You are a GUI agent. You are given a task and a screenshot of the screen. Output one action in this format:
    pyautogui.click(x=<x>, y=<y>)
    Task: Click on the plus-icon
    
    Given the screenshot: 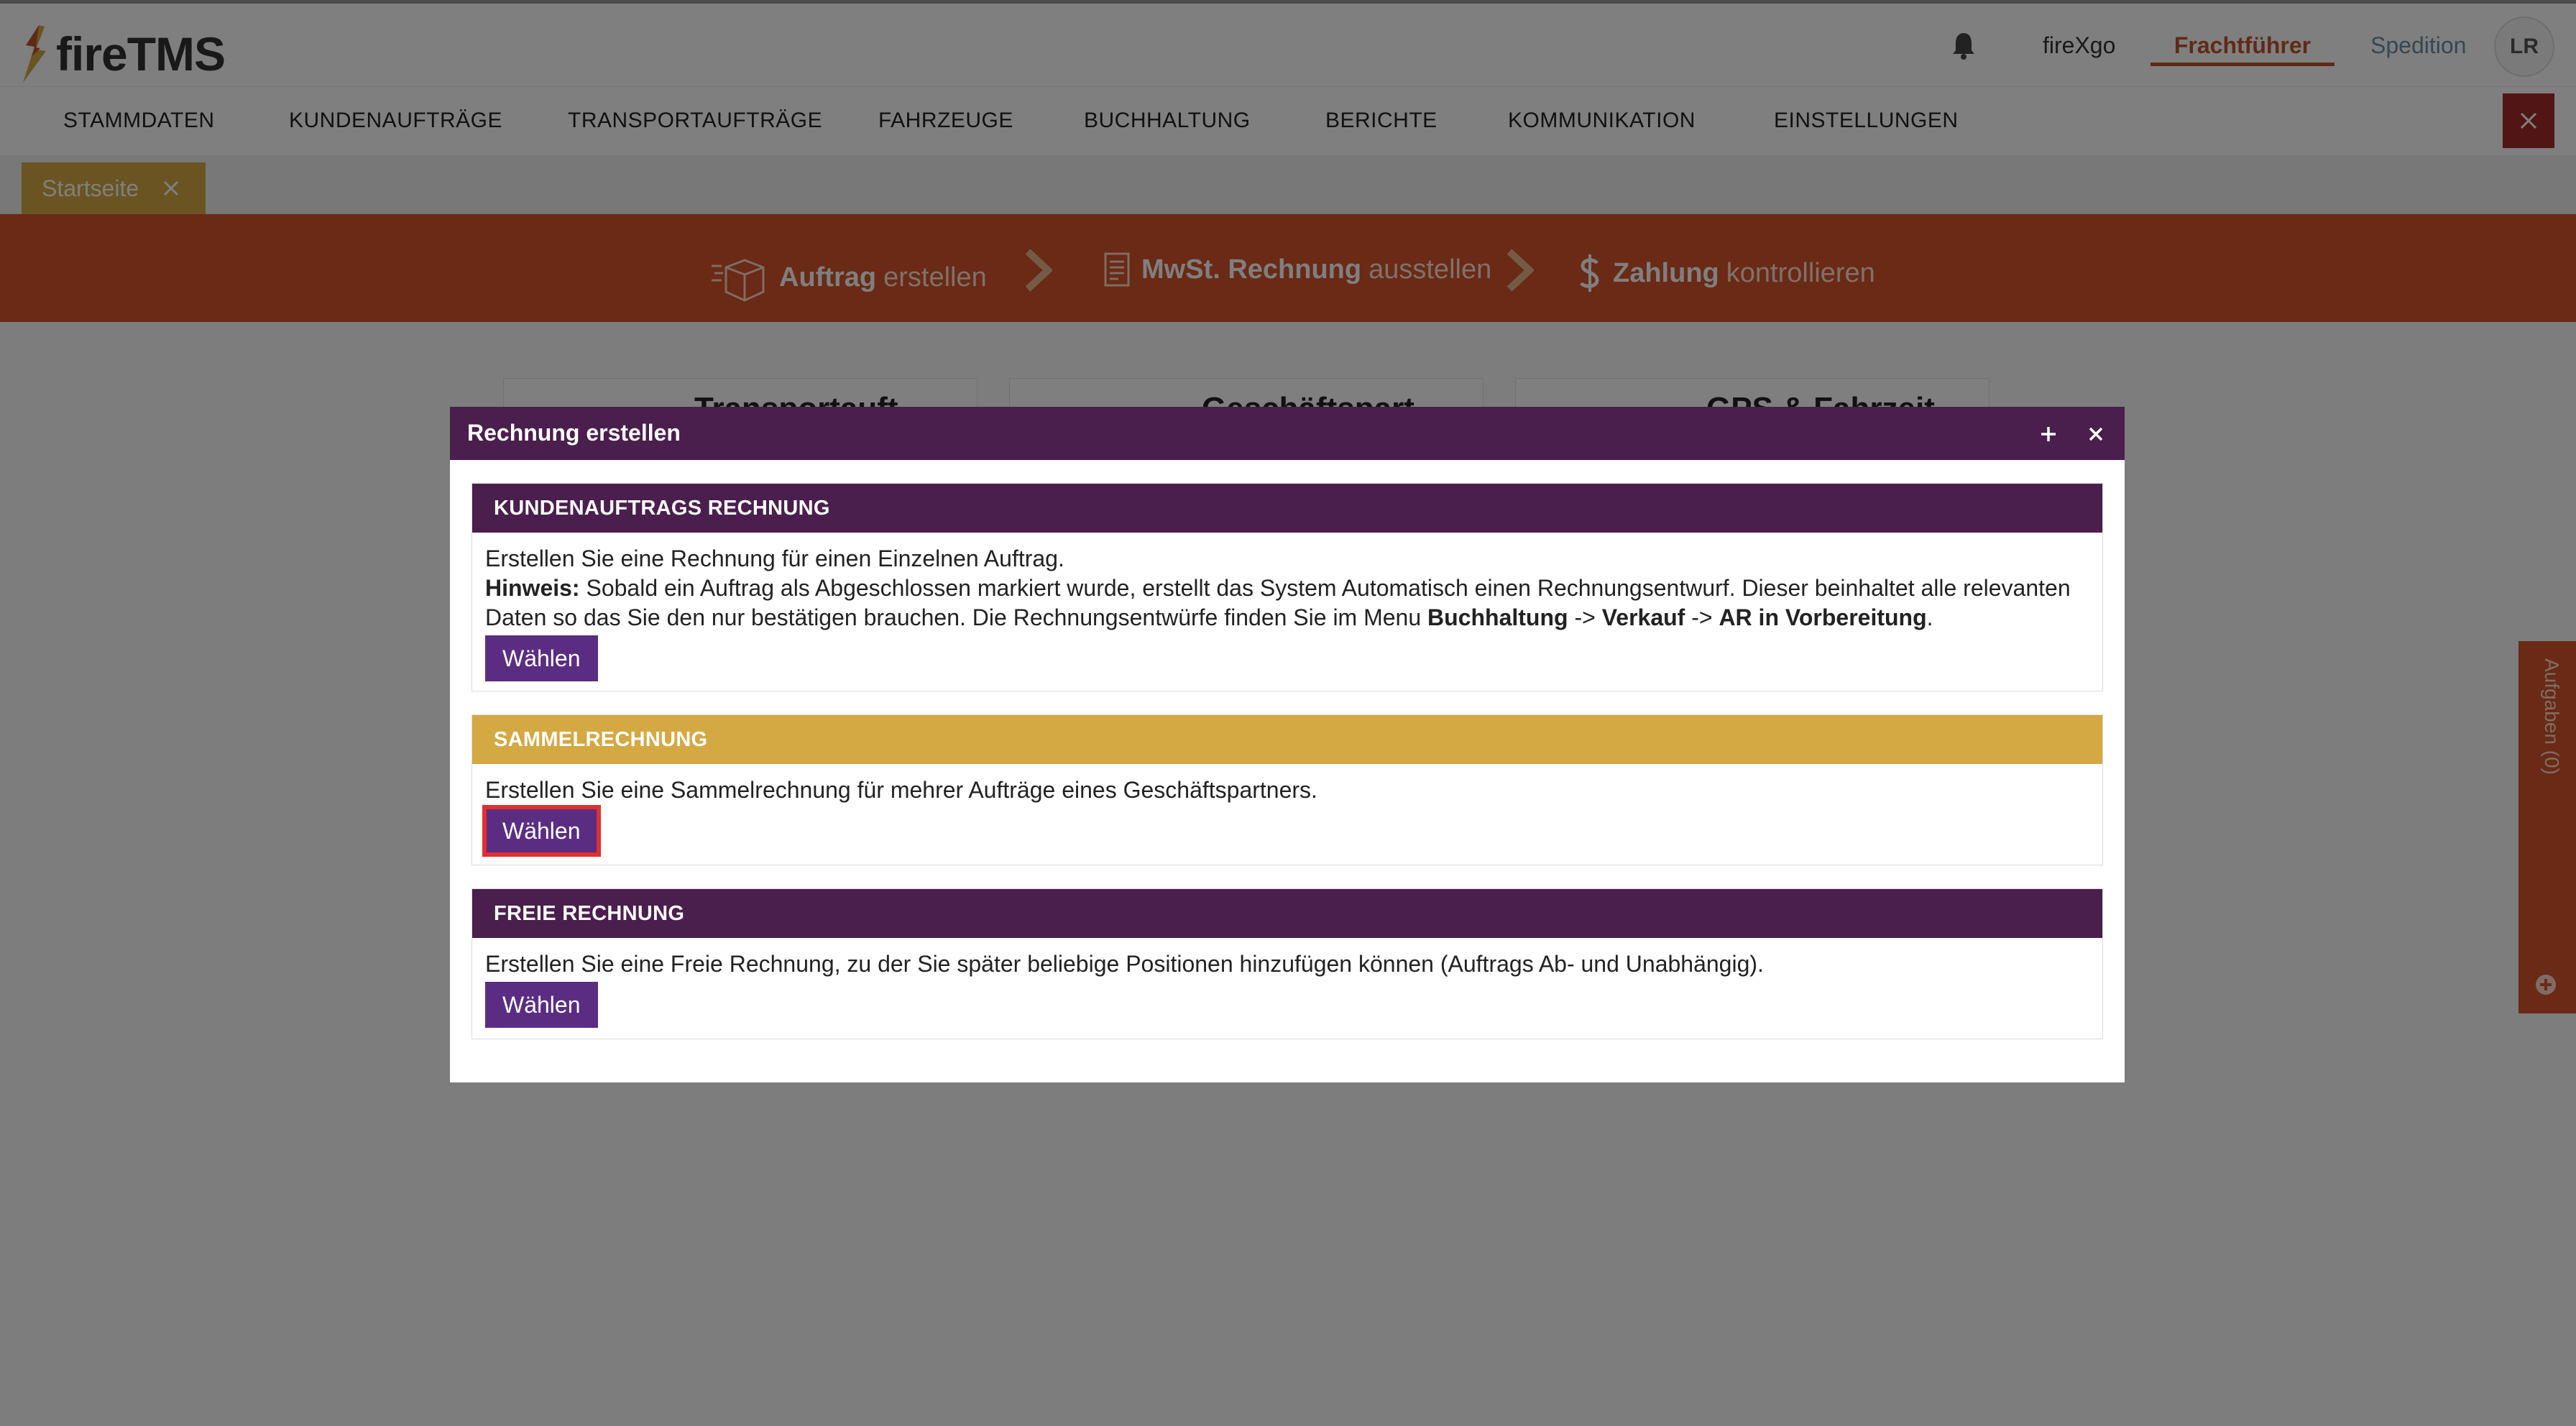 What is the action you would take?
    pyautogui.click(x=2048, y=434)
    